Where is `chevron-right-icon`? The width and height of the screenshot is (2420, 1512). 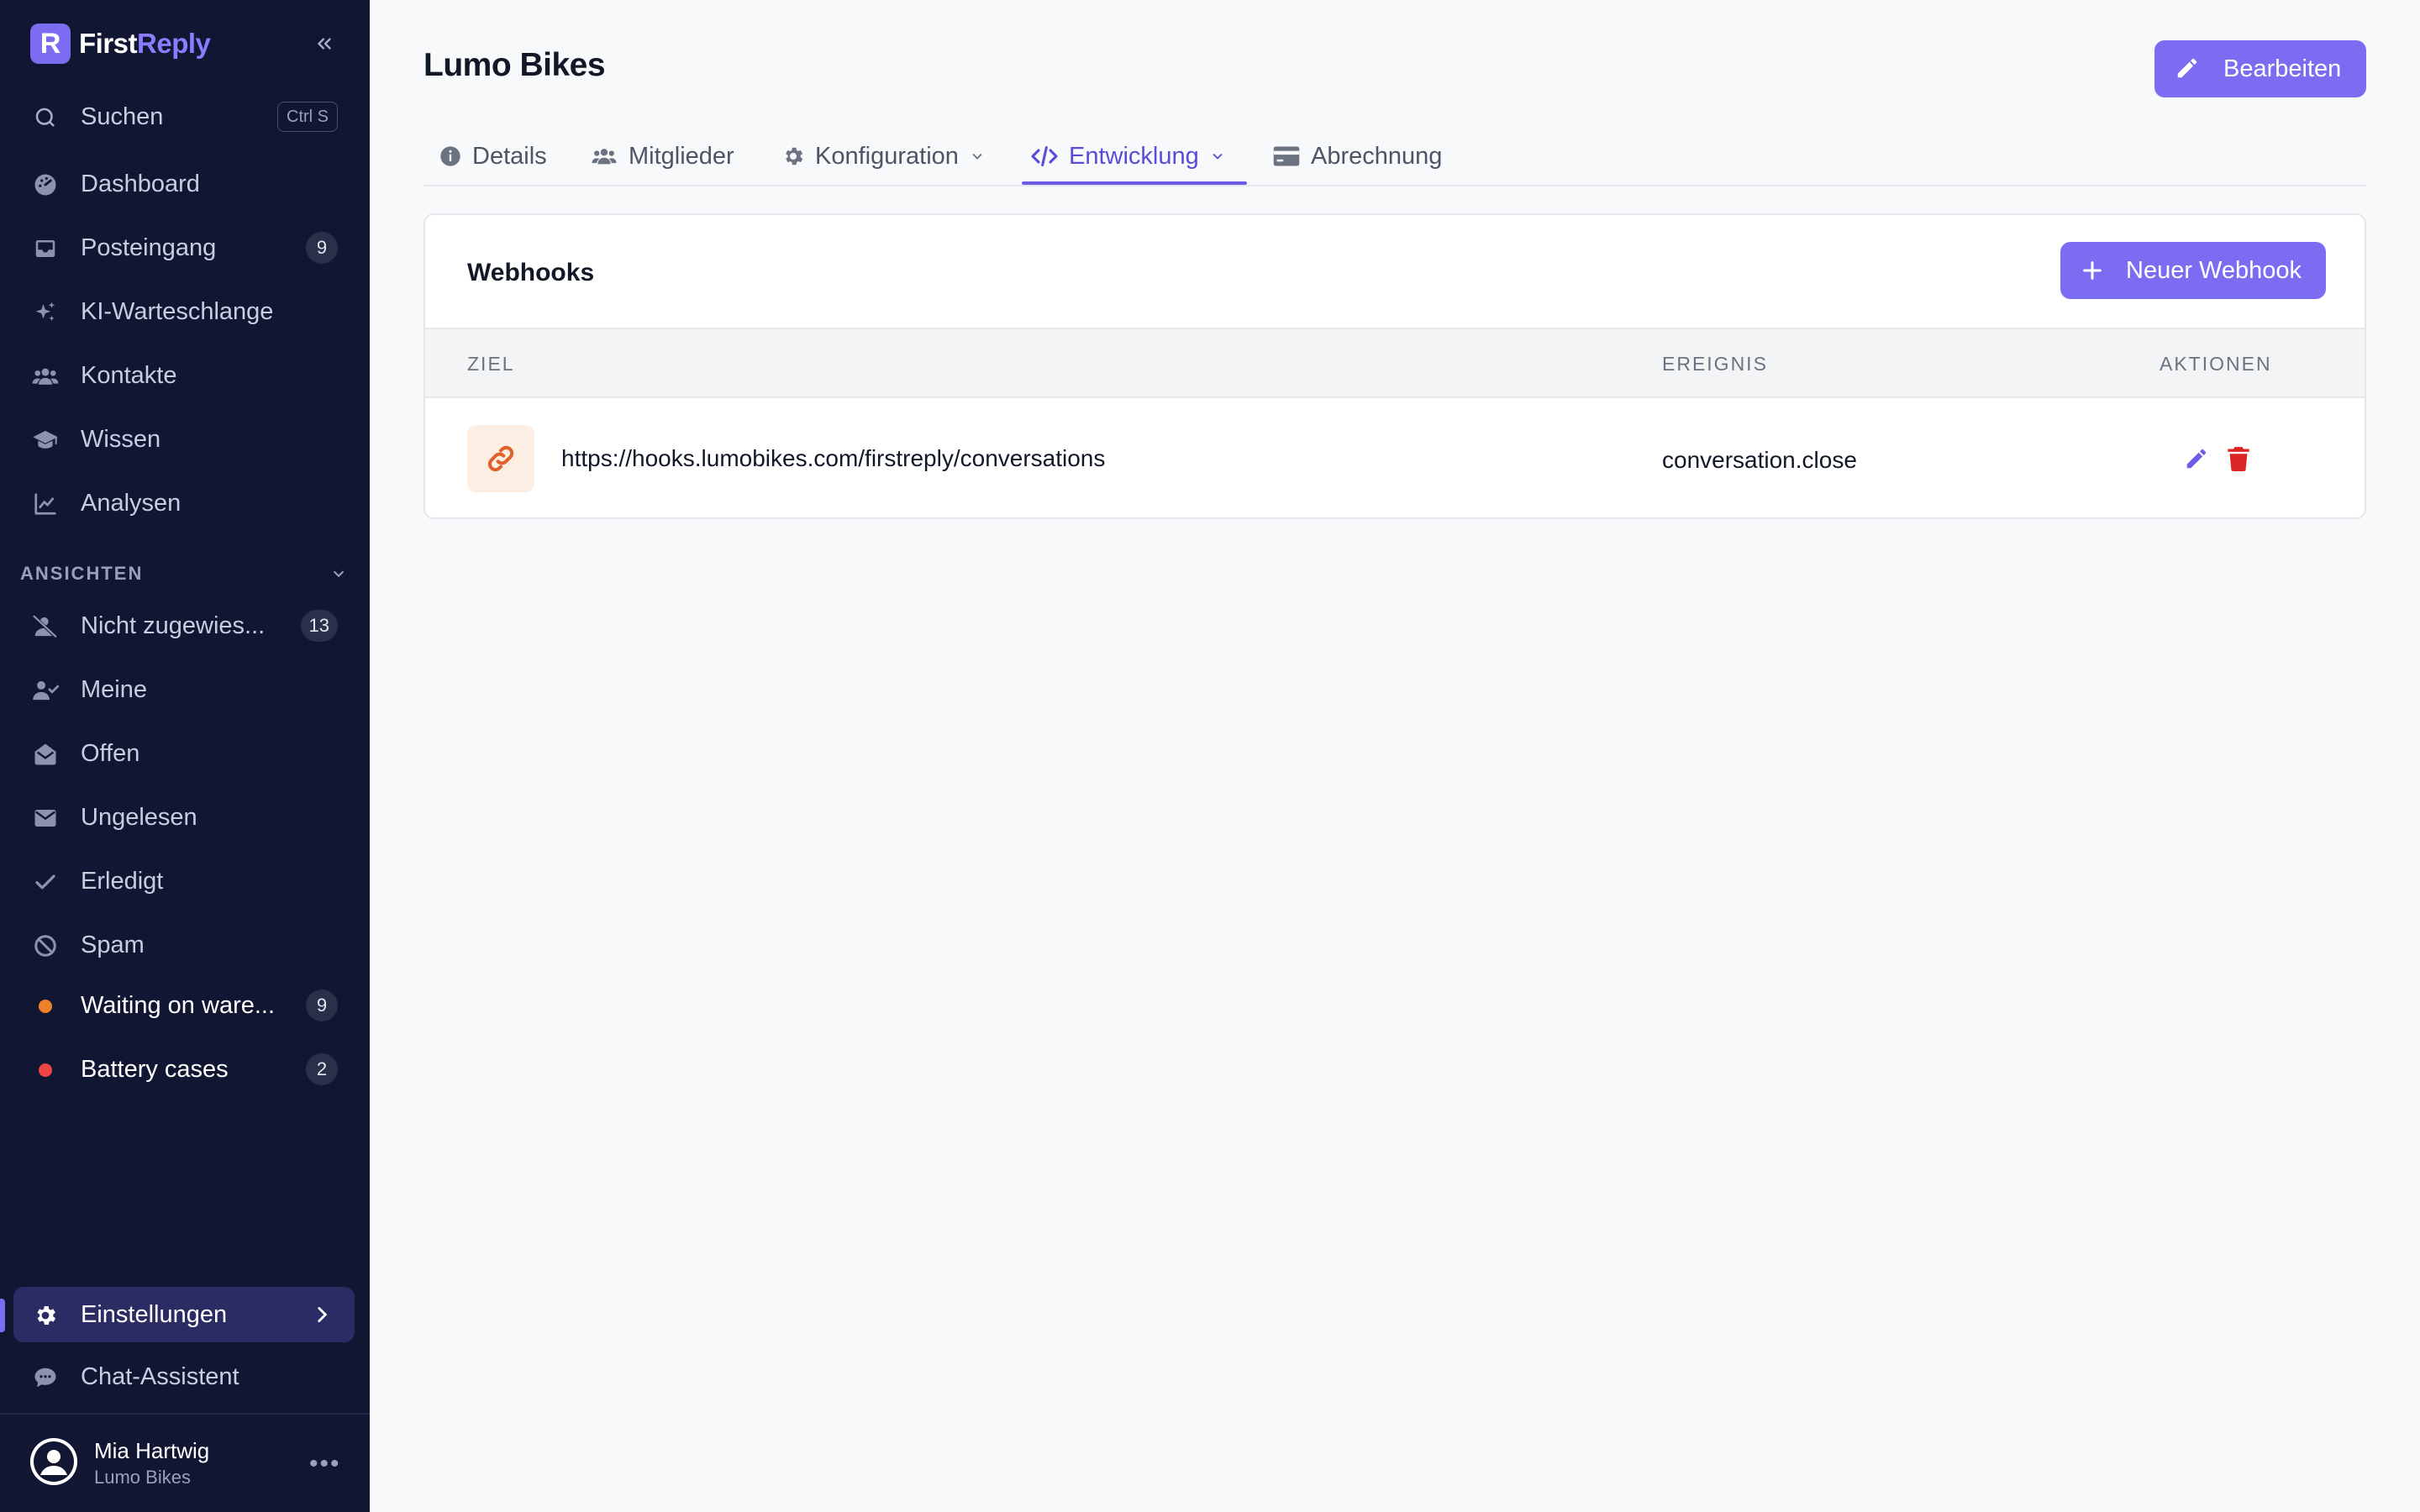 chevron-right-icon is located at coordinates (322, 1317).